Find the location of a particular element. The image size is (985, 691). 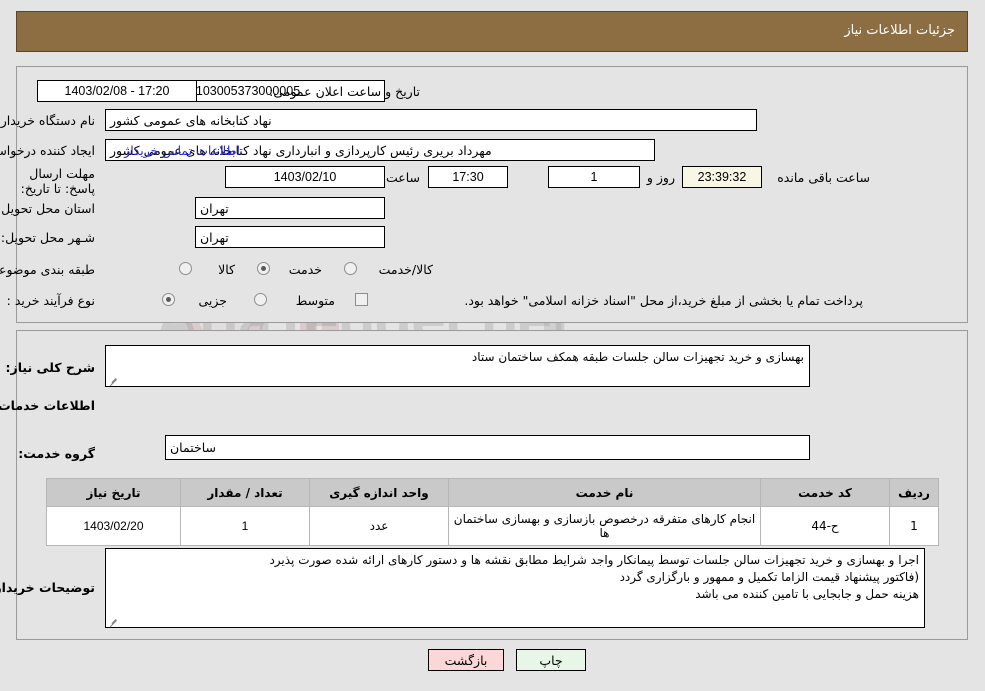

back-button: بازگشت is located at coordinates (466, 660).